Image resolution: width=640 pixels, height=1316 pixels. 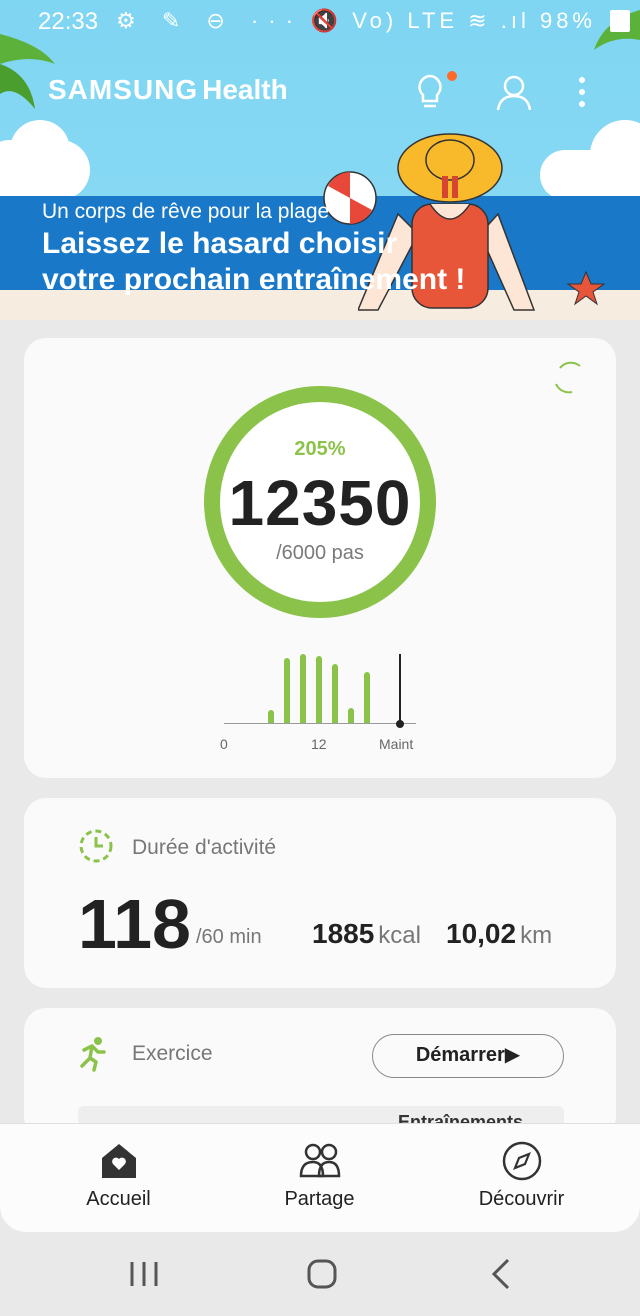 What do you see at coordinates (452, 76) in the screenshot?
I see `notification-dot` at bounding box center [452, 76].